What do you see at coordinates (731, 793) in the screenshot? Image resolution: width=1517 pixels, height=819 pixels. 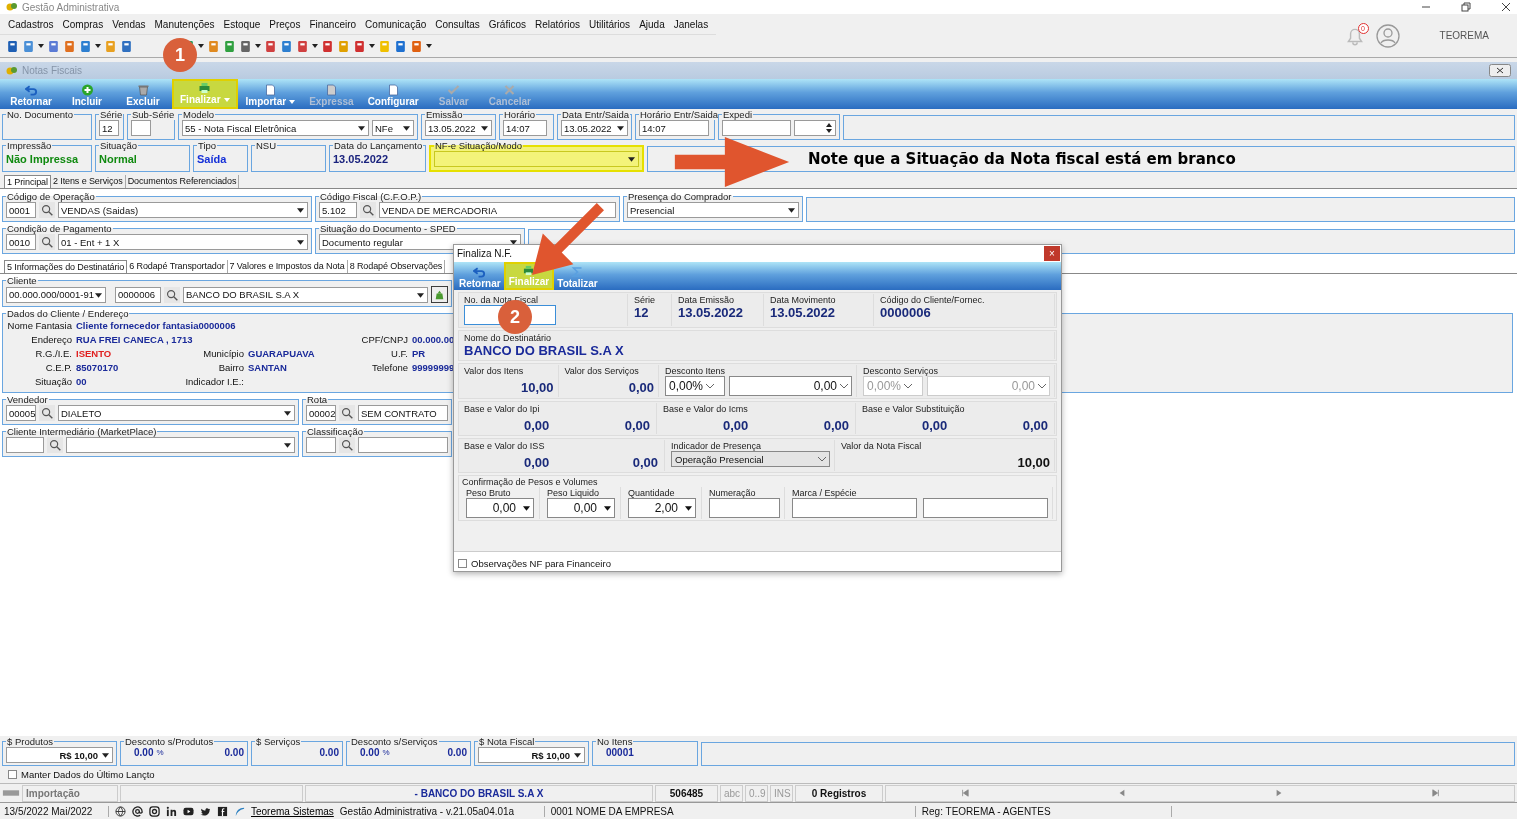 I see `key-indicator: abc` at bounding box center [731, 793].